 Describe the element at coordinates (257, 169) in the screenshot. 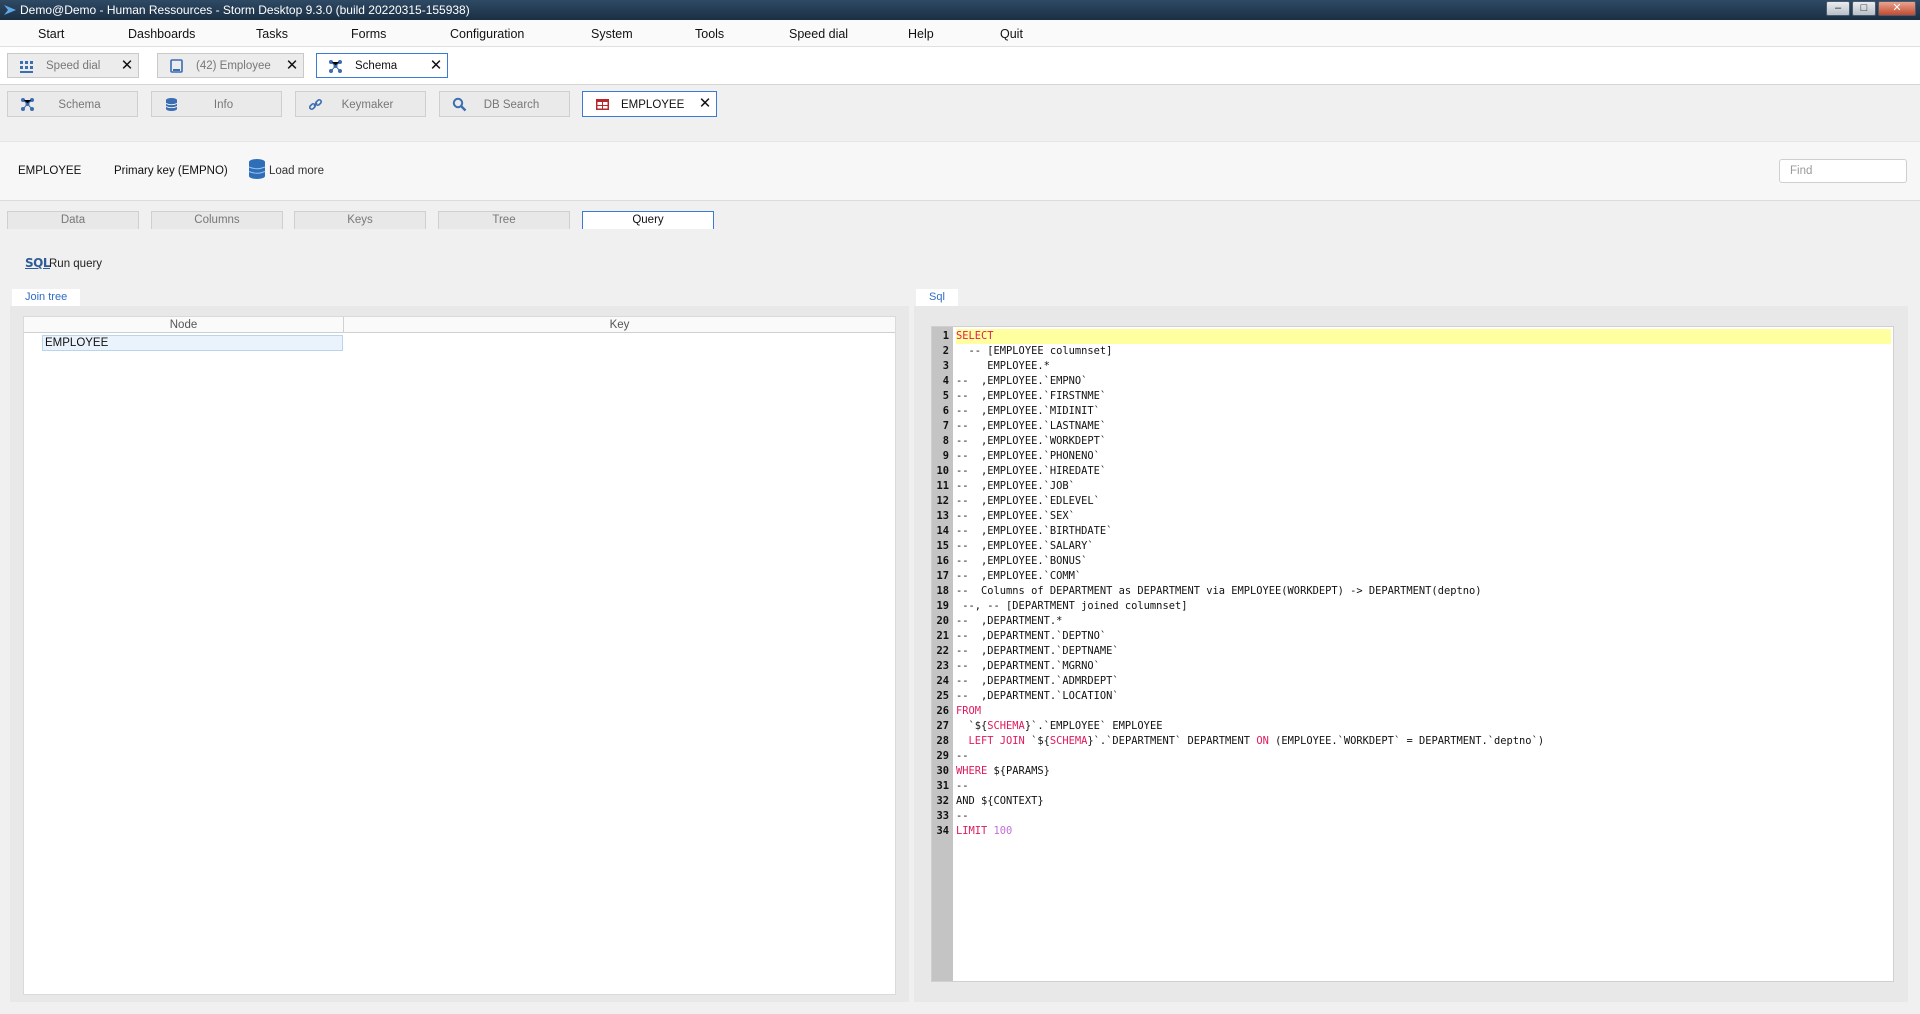

I see `database-icon` at that location.